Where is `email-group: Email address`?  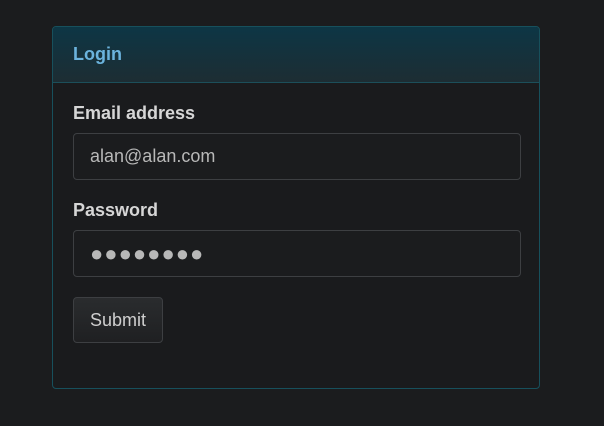
email-group: Email address is located at coordinates (297, 141).